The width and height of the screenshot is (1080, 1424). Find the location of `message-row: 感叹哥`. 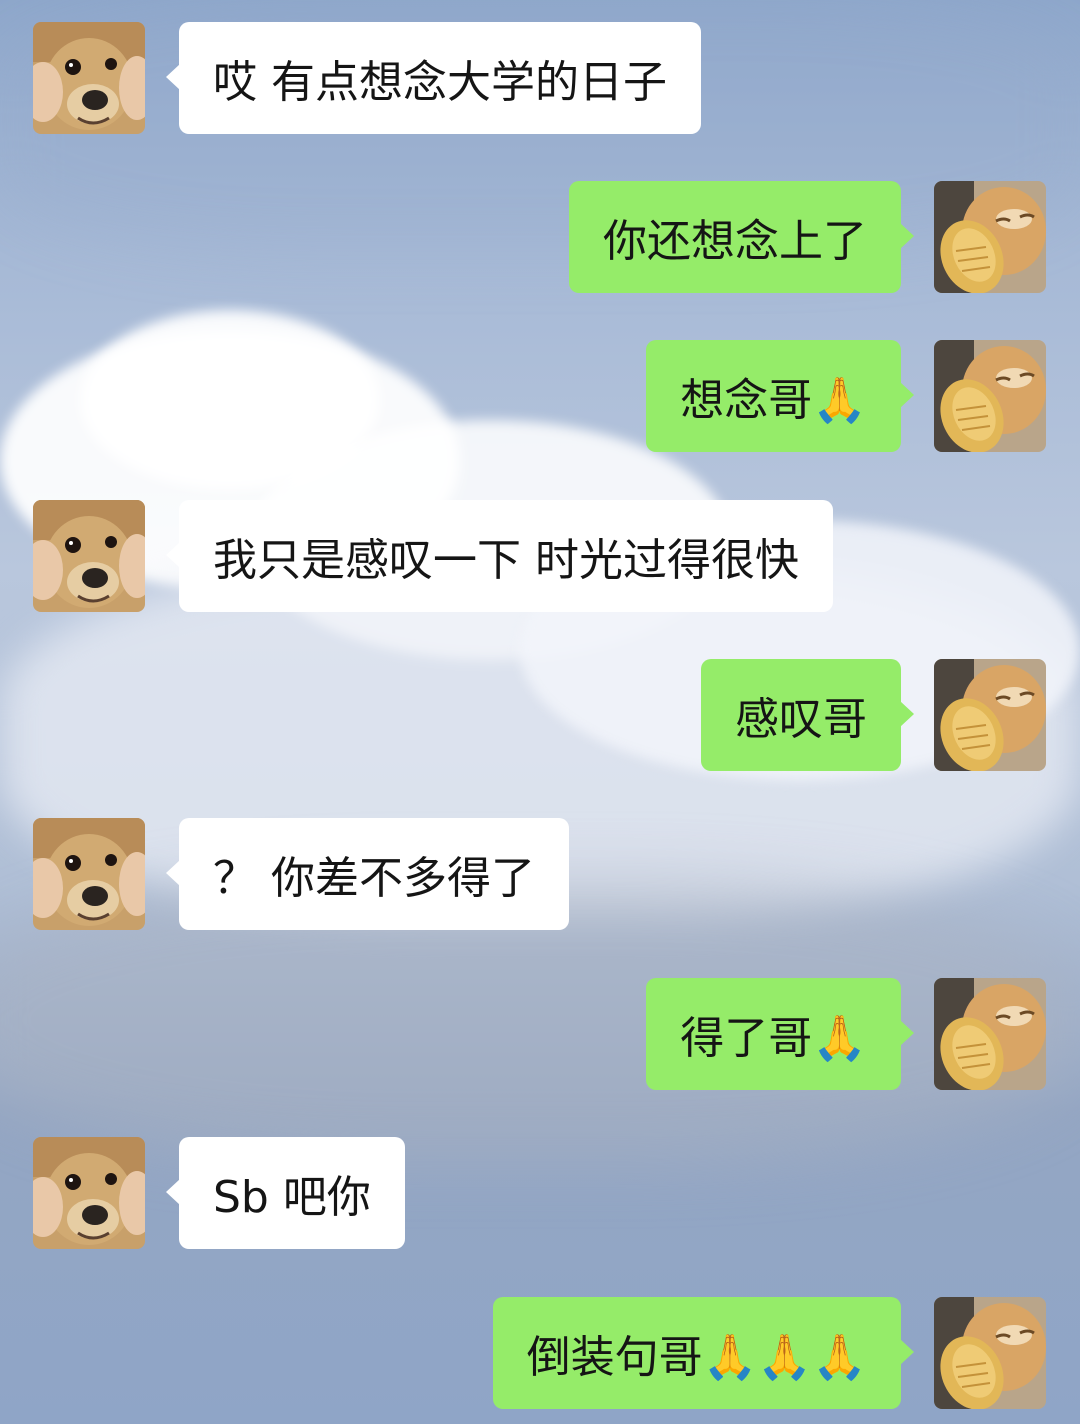

message-row: 感叹哥 is located at coordinates (540, 715).